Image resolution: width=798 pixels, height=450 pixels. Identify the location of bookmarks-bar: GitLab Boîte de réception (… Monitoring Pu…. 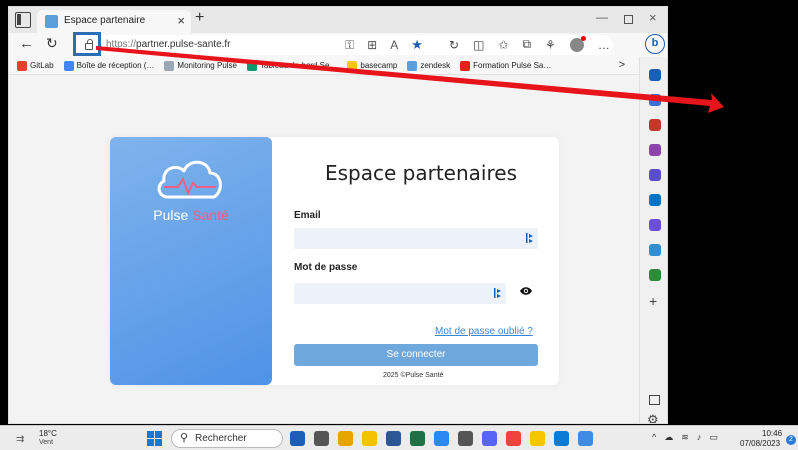
(338, 66).